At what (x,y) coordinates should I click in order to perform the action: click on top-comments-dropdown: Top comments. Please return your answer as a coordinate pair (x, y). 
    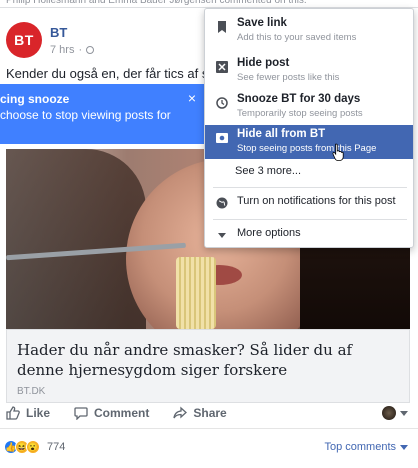
    Looking at the image, I should click on (366, 447).